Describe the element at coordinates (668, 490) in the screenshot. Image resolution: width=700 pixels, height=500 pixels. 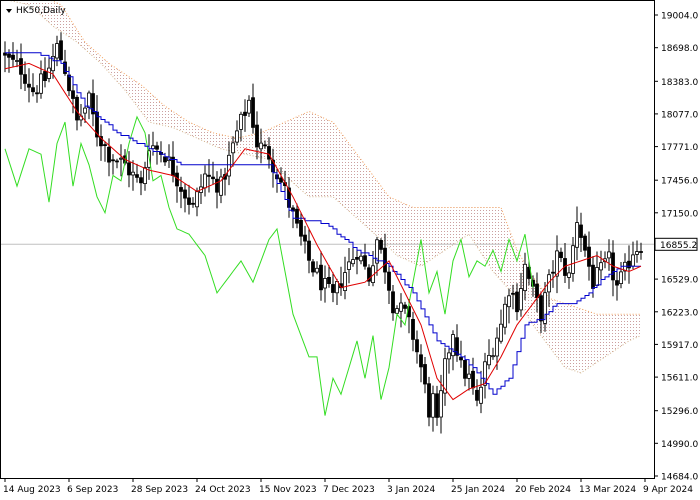
I see `x-tick-label: 9 Apr 2024` at that location.